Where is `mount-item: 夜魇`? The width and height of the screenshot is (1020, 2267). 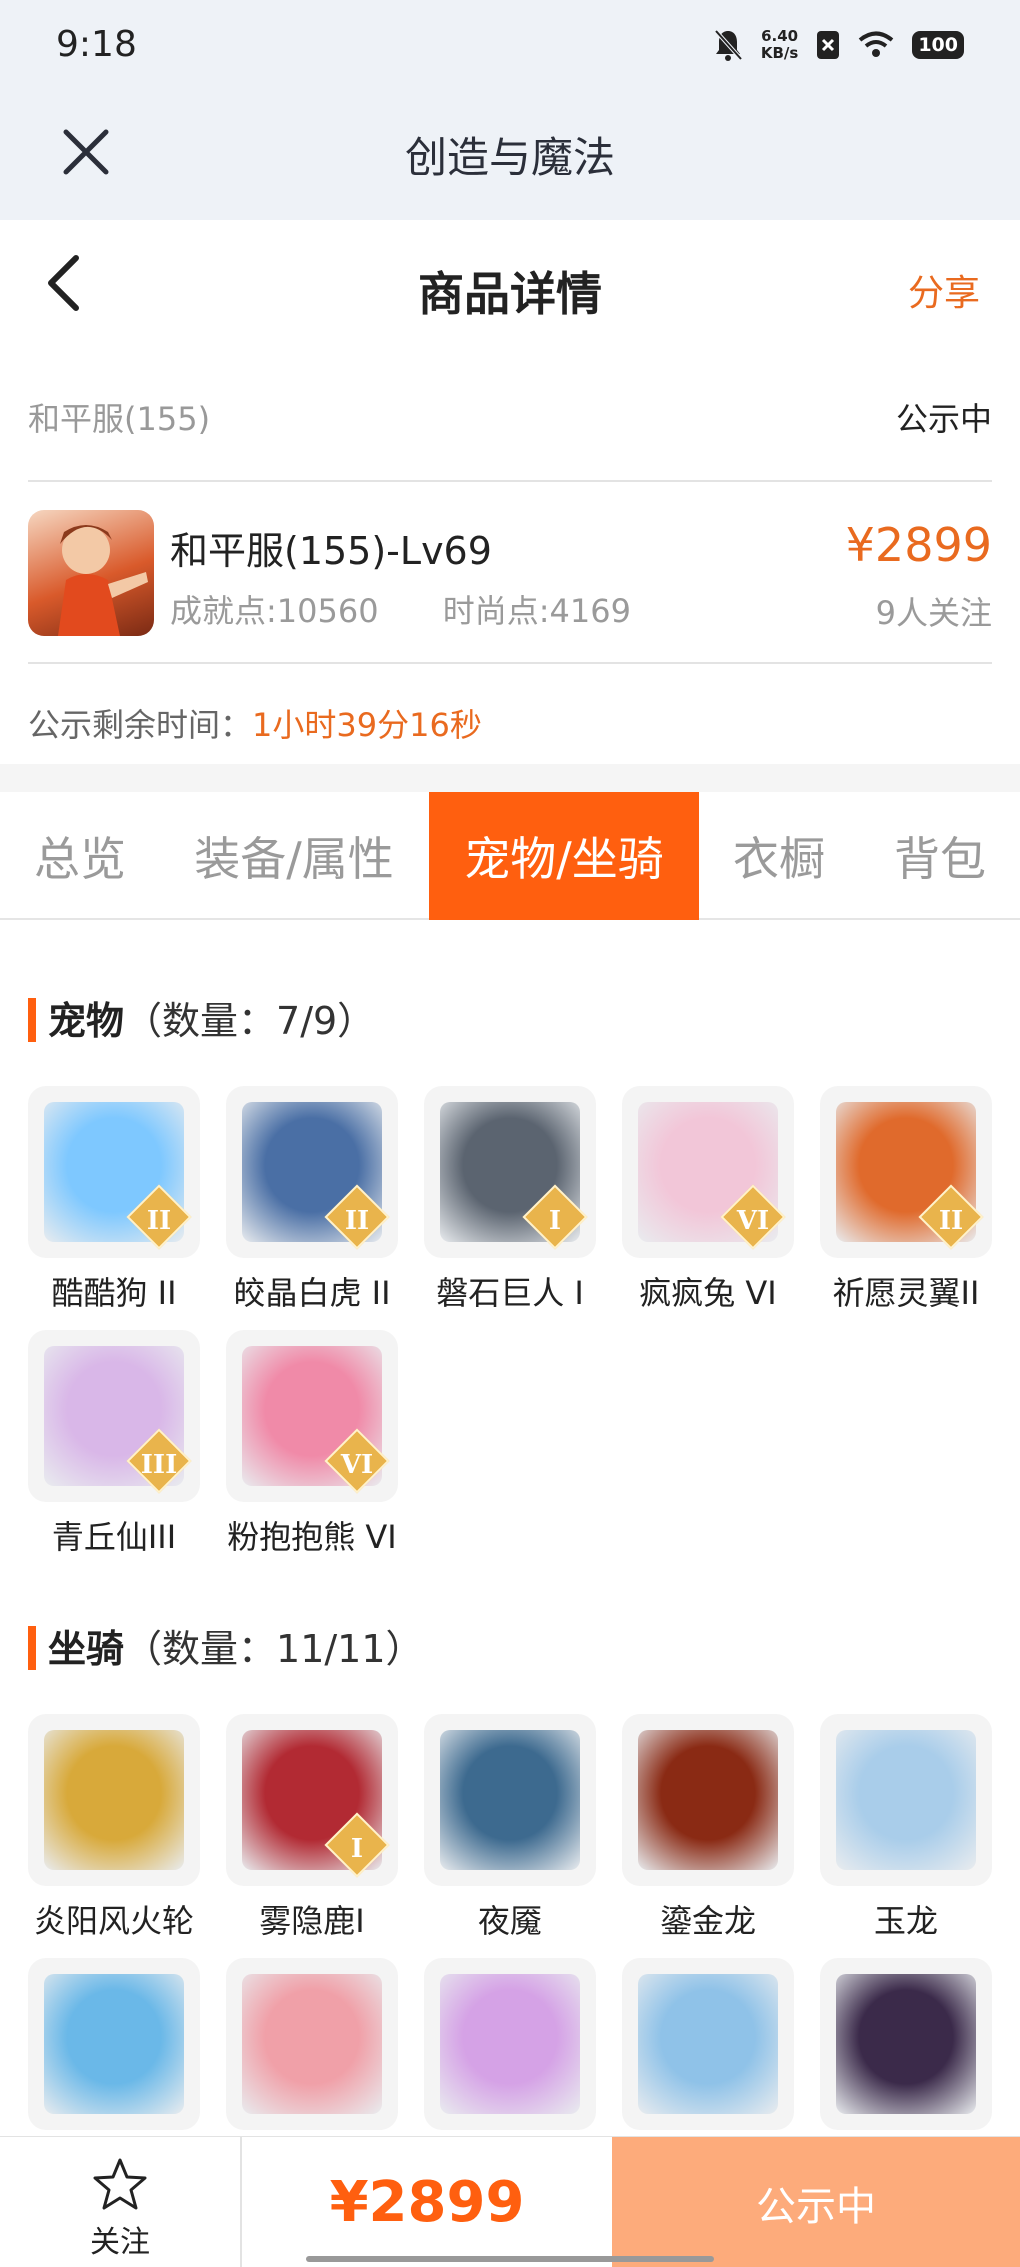 mount-item: 夜魇 is located at coordinates (510, 1828).